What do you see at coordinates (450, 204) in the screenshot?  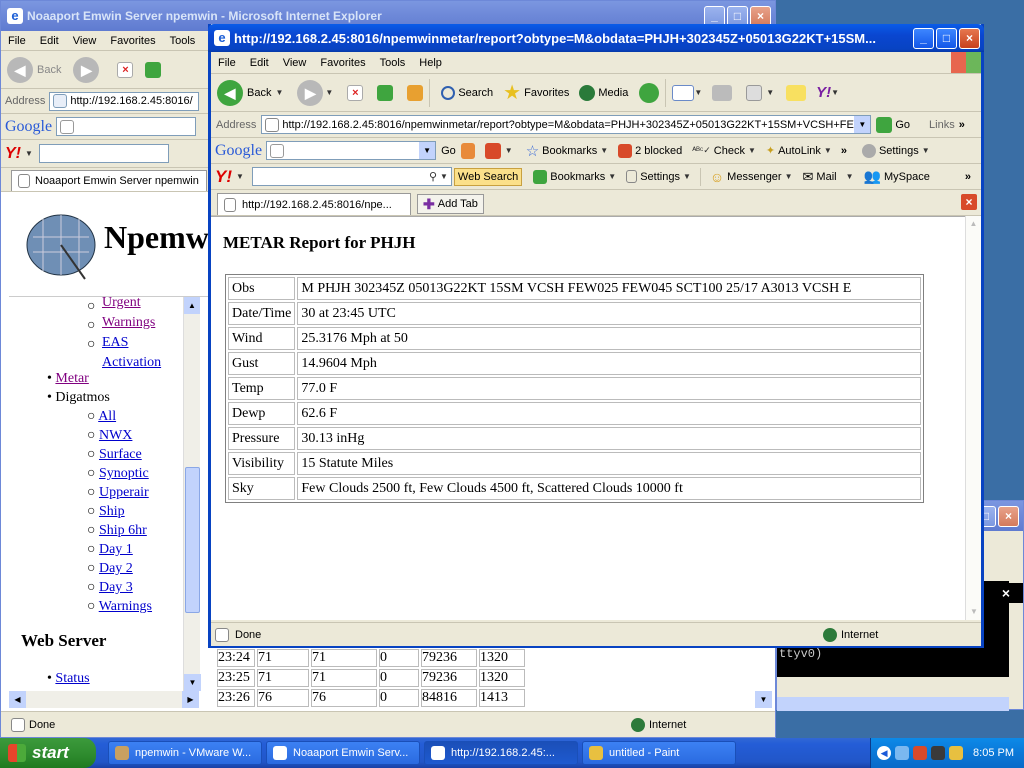 I see `add-tab-button: ✚ Add Tab` at bounding box center [450, 204].